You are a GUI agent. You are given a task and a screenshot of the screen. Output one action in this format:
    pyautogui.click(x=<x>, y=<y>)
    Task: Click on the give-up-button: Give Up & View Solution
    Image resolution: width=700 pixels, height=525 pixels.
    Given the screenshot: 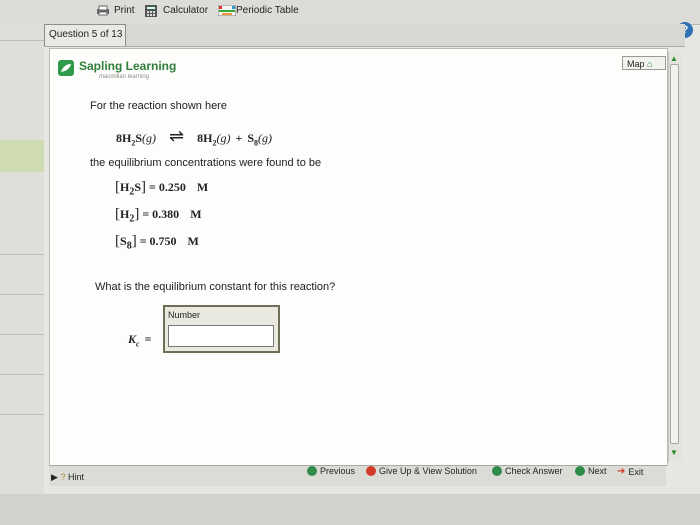 What is the action you would take?
    pyautogui.click(x=421, y=471)
    